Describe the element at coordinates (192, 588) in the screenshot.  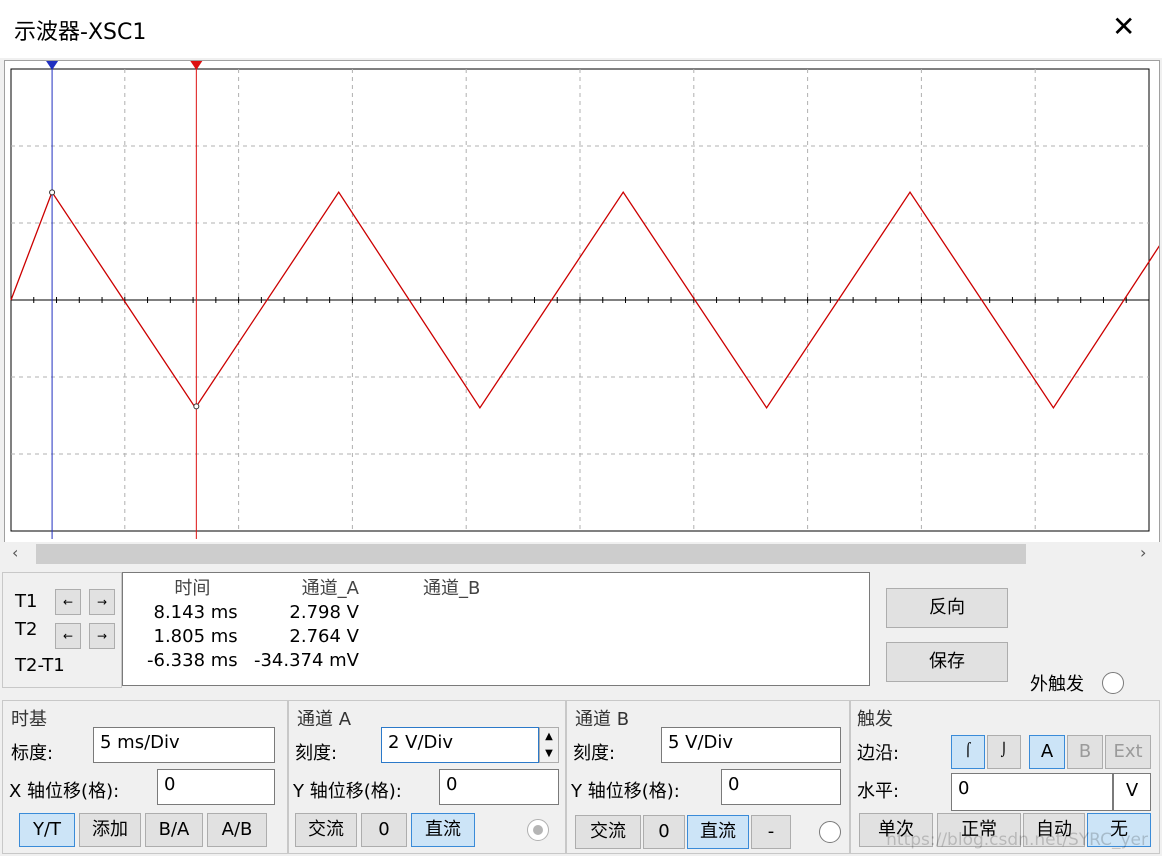
I see `col-time: 时间` at that location.